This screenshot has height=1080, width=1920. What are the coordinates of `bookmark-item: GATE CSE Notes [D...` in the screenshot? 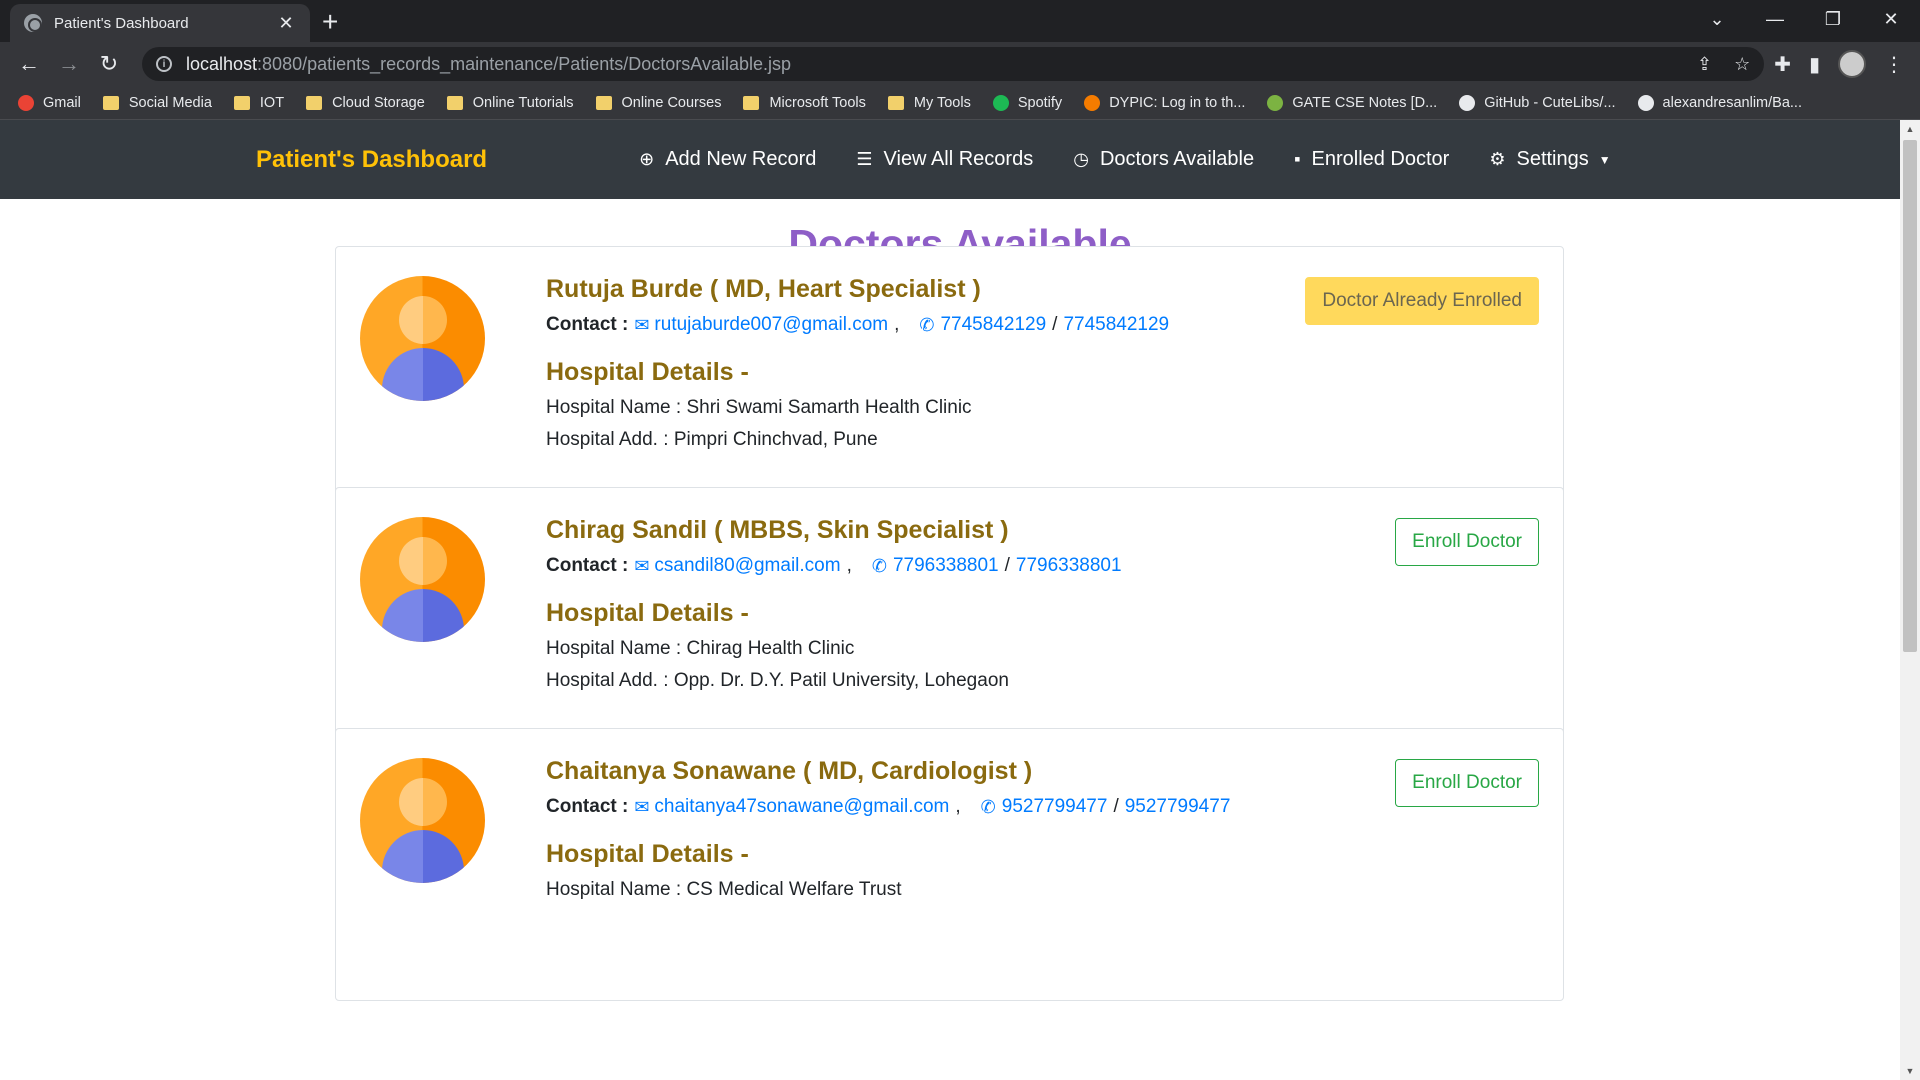 It's located at (1352, 102).